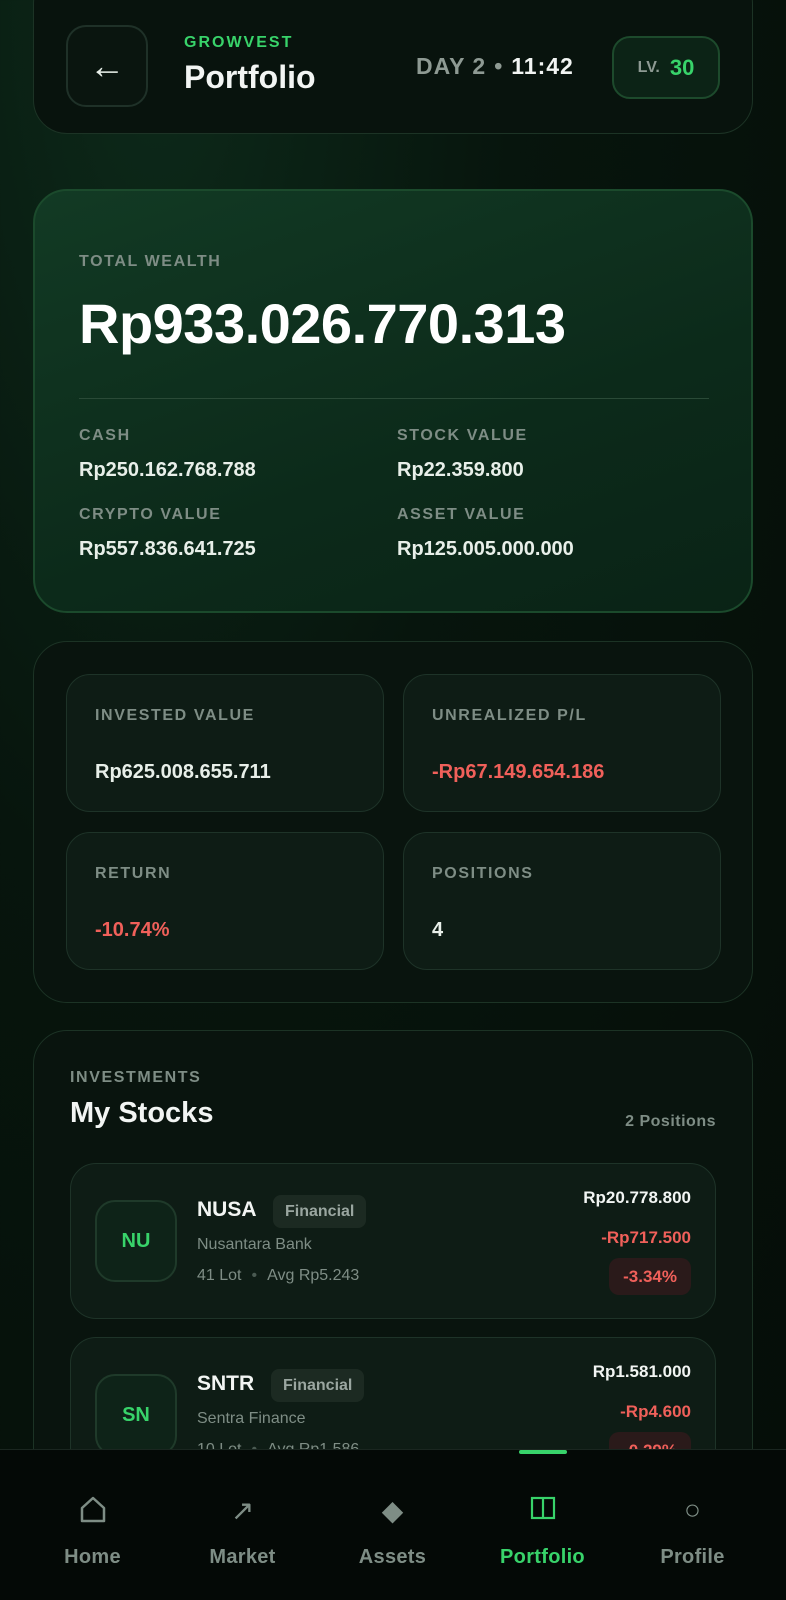  What do you see at coordinates (692, 1557) in the screenshot?
I see `nav-profile-label: Profile` at bounding box center [692, 1557].